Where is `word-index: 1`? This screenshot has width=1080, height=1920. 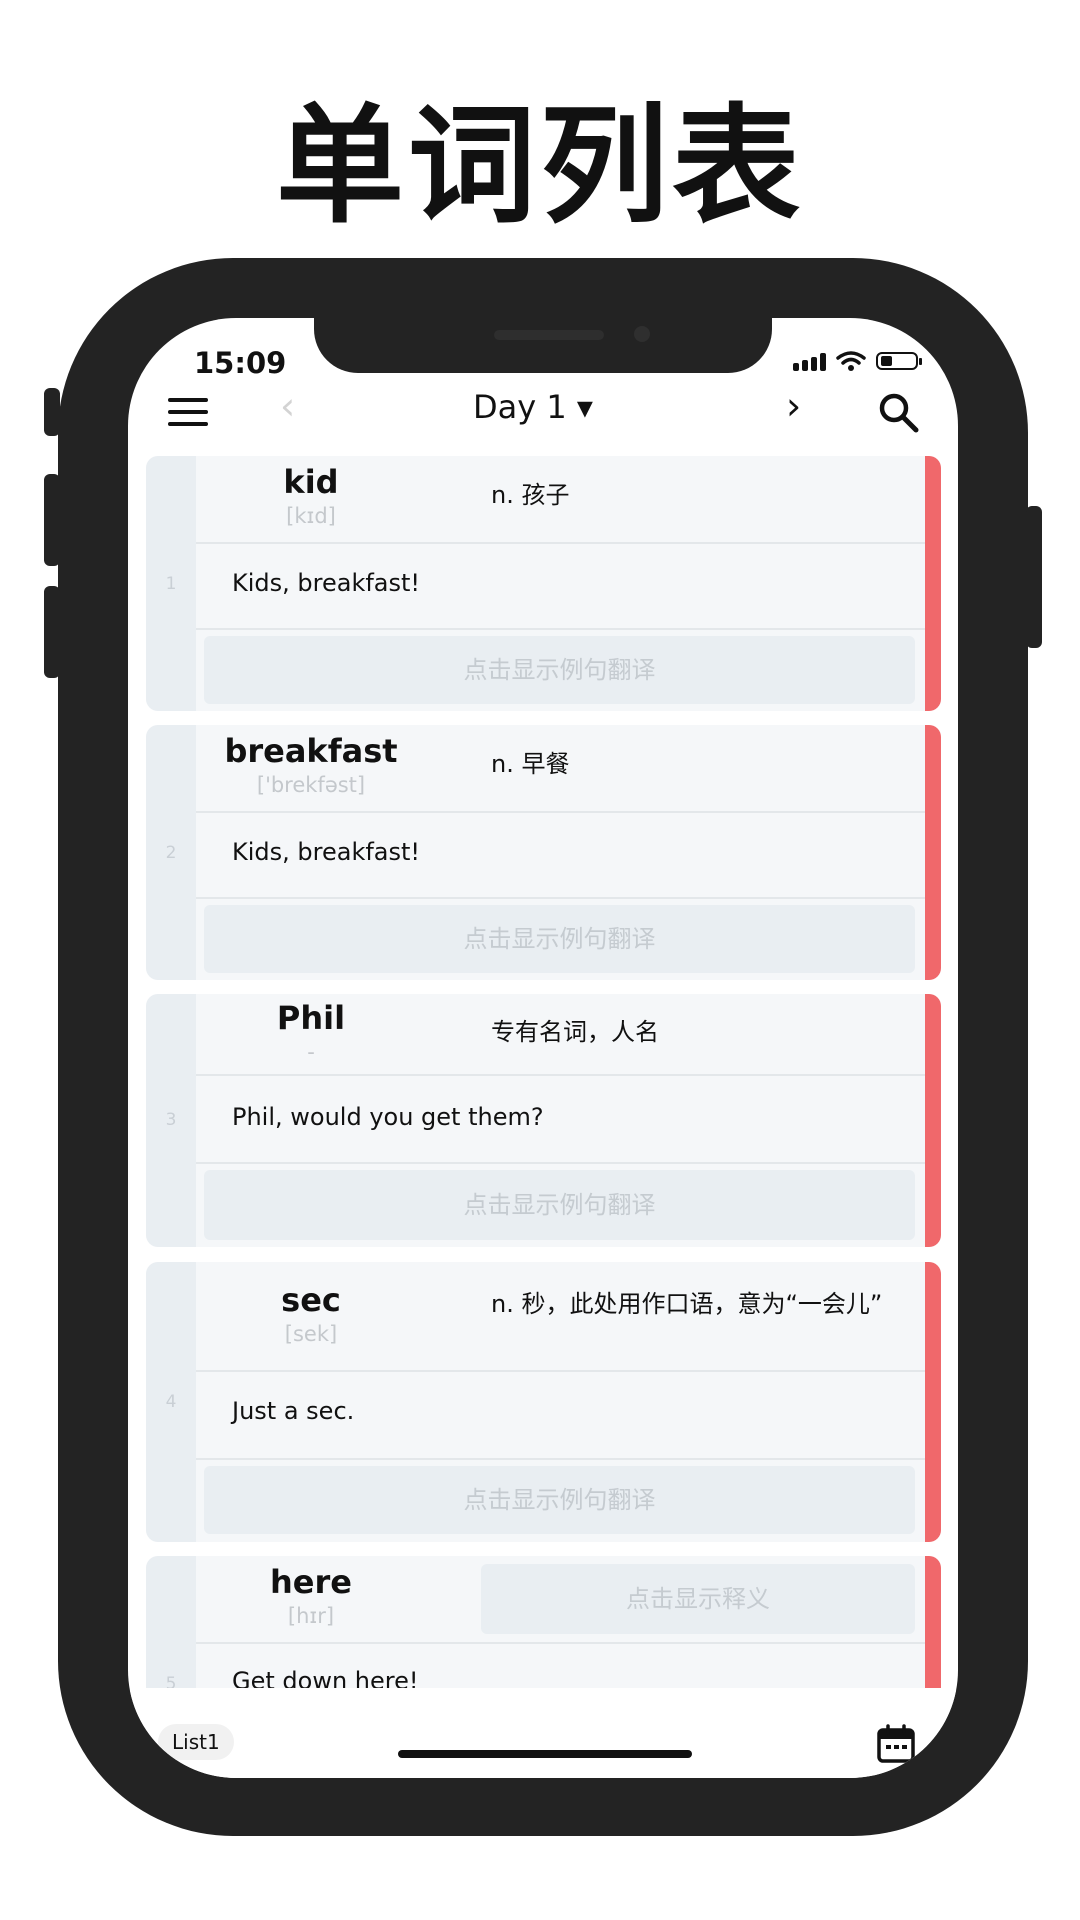
word-index: 1 is located at coordinates (171, 584).